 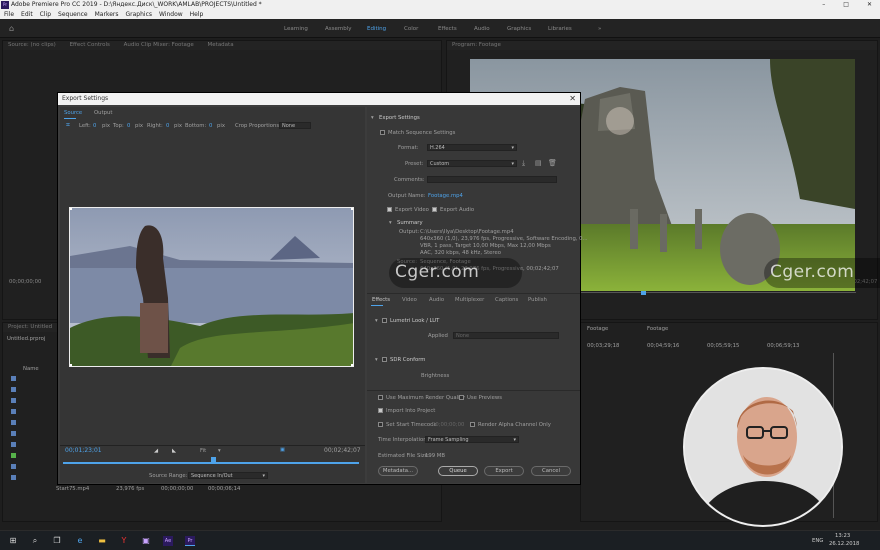 What do you see at coordinates (599, 29) in the screenshot?
I see `more-workspaces-icon: »` at bounding box center [599, 29].